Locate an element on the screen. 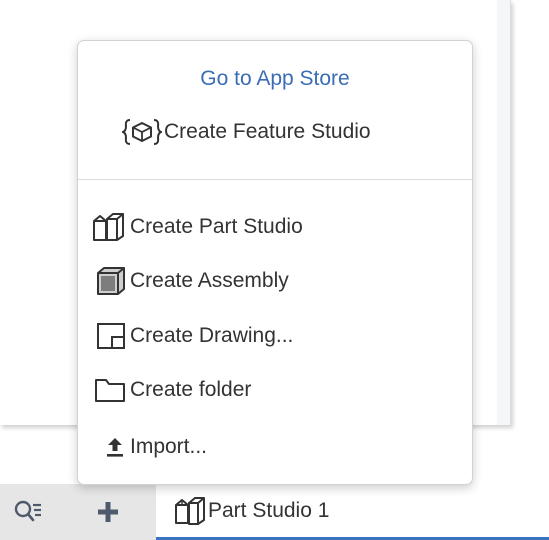  feature-studio-icon is located at coordinates (120, 132).